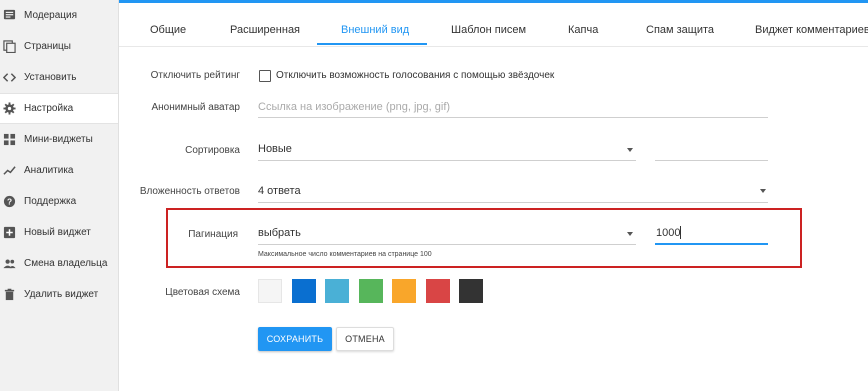 The width and height of the screenshot is (868, 391). Describe the element at coordinates (763, 191) in the screenshot. I see `nesting-dropdown-icon` at that location.